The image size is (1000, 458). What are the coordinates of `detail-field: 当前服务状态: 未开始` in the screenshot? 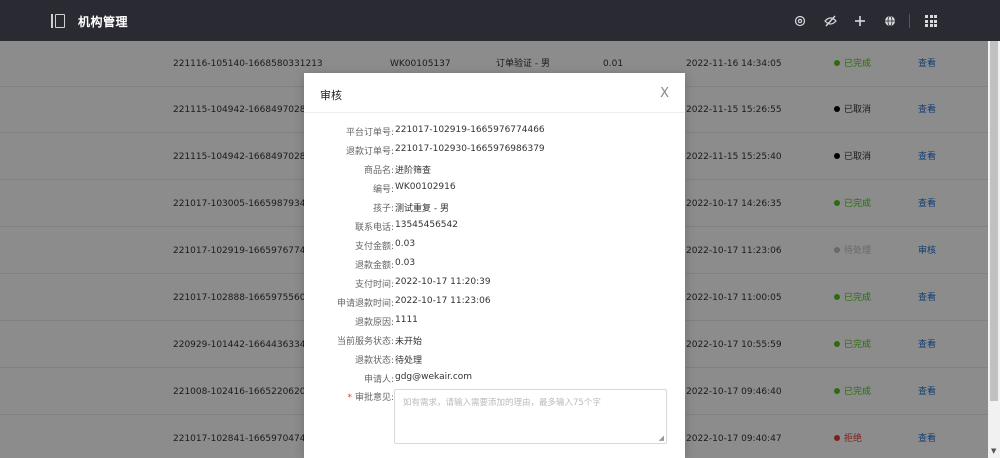 It's located at (494, 343).